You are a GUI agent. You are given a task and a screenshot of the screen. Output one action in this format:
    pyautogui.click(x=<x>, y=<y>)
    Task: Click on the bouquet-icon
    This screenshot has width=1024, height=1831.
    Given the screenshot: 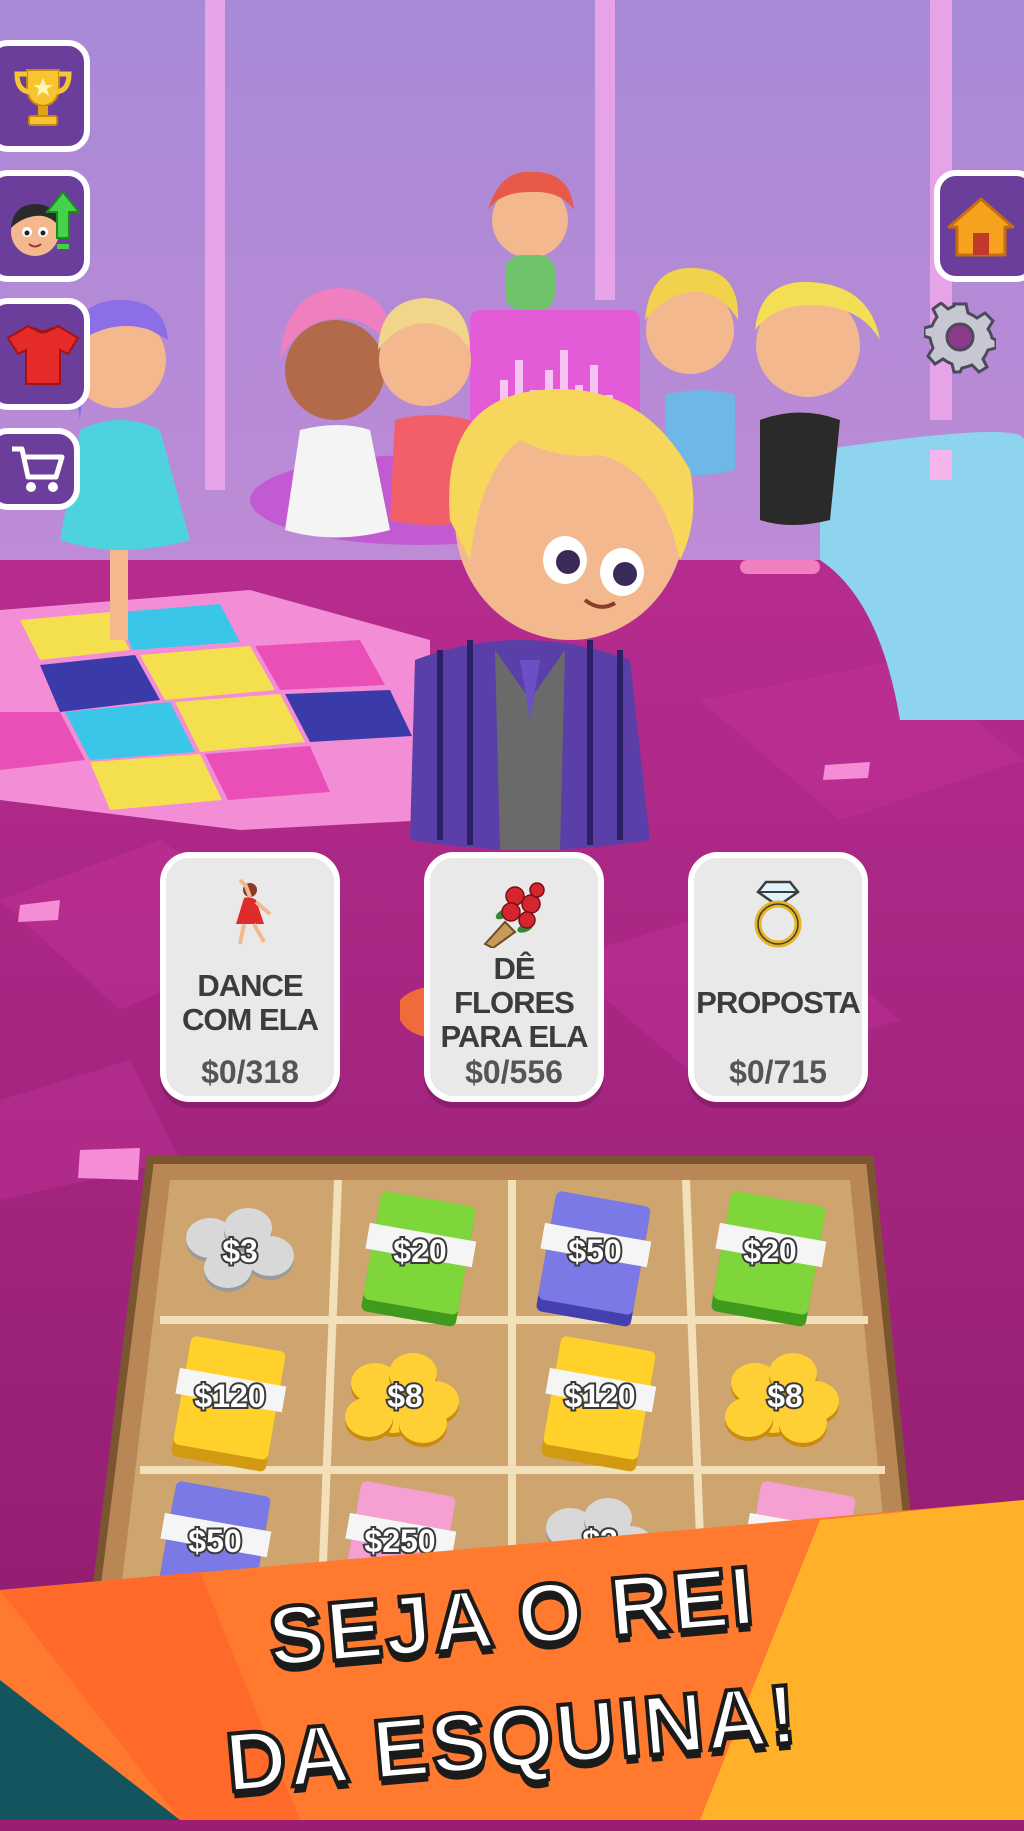 What is the action you would take?
    pyautogui.click(x=514, y=915)
    